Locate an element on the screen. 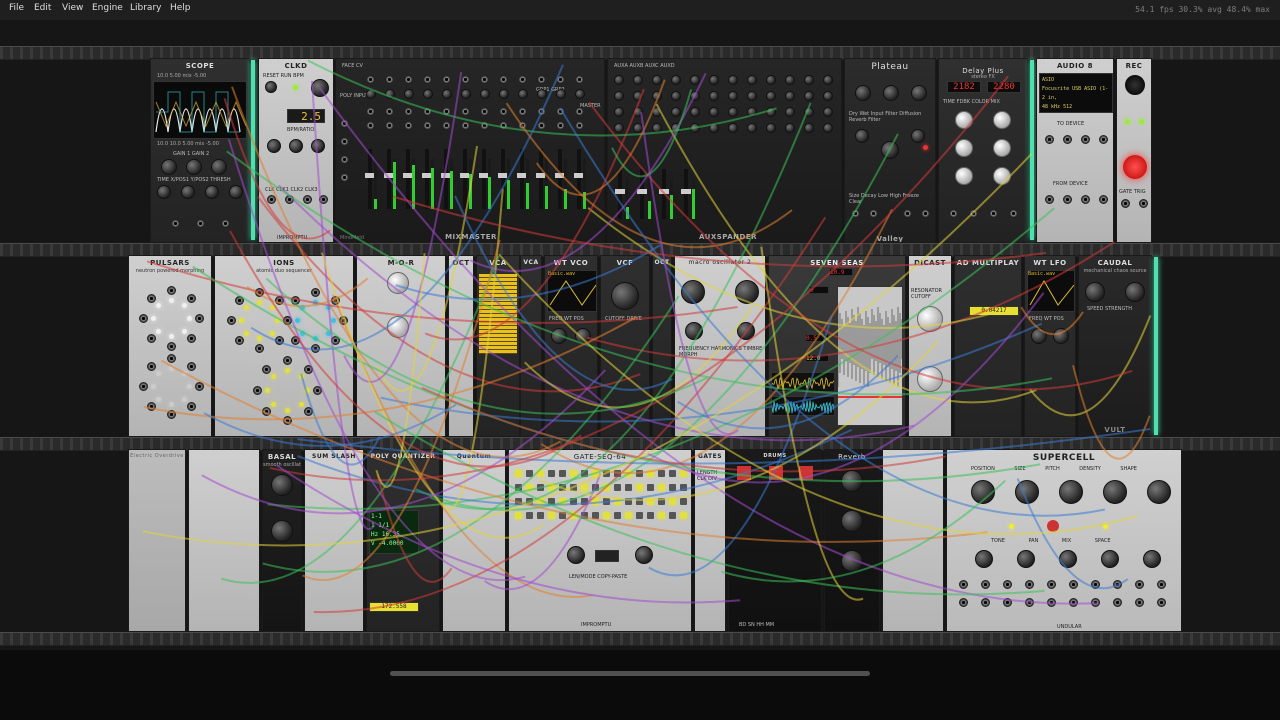 This screenshot has height=720, width=1280. ions-module: IONS atomic duo sequencer is located at coordinates (284, 346).